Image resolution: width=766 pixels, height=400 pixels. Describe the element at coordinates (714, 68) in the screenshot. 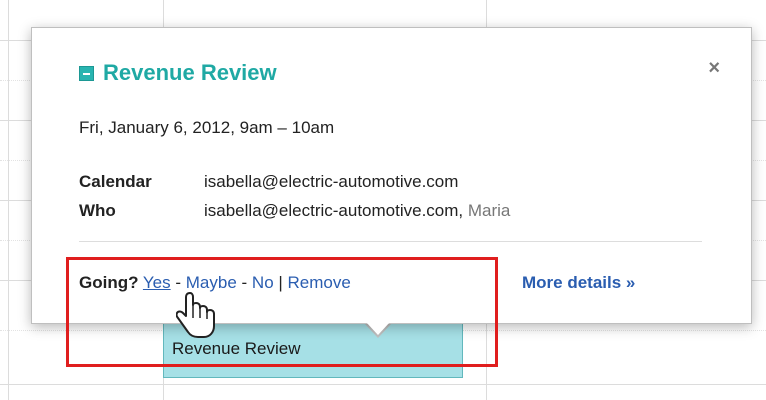

I see `close-icon: ×` at that location.